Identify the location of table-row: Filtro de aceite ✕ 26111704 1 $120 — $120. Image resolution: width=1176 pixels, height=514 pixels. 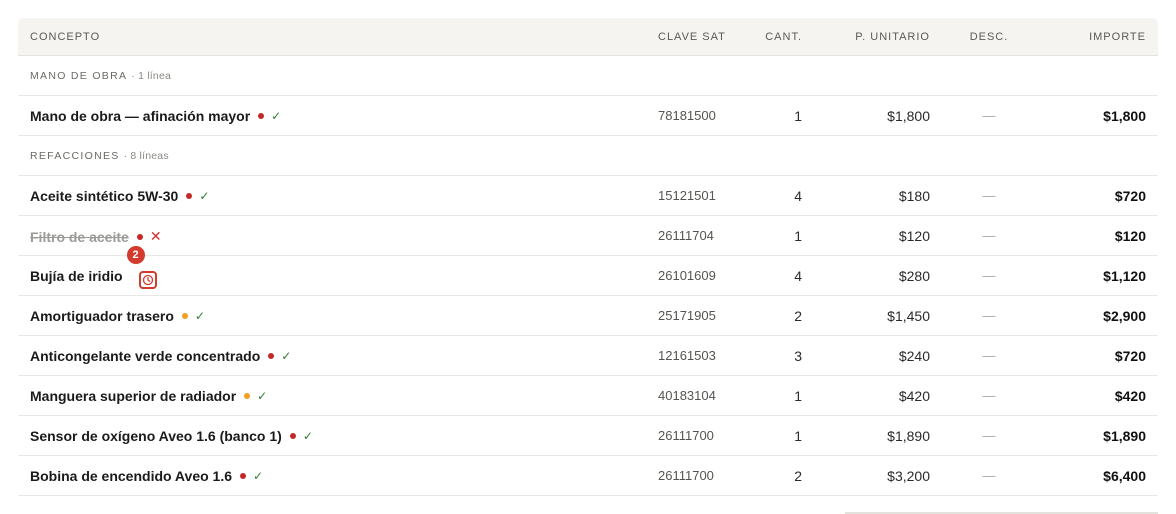
(588, 236).